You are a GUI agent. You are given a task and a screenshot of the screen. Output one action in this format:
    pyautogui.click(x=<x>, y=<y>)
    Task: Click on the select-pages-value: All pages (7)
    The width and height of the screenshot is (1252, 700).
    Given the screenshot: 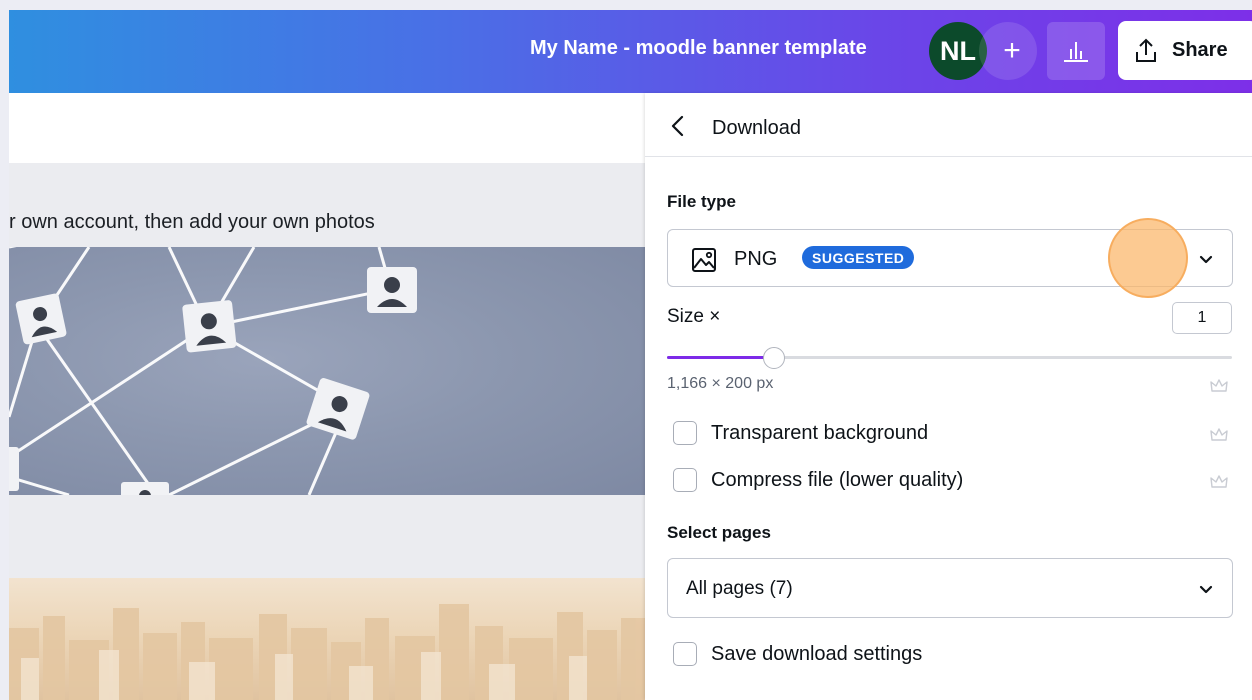 What is the action you would take?
    pyautogui.click(x=739, y=588)
    